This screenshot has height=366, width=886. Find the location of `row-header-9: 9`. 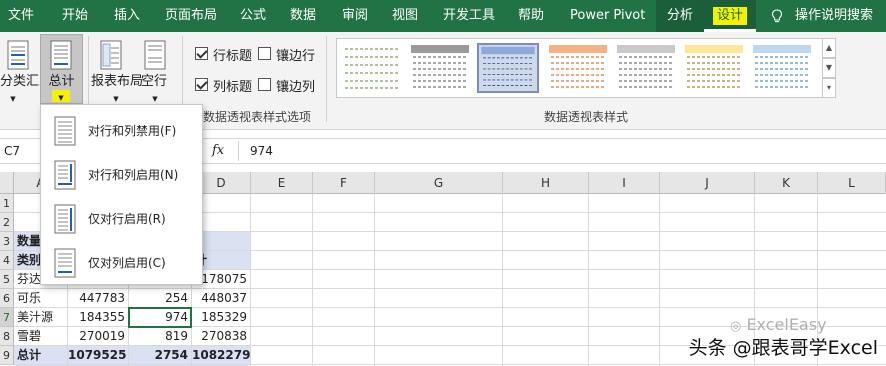

row-header-9: 9 is located at coordinates (7, 355).